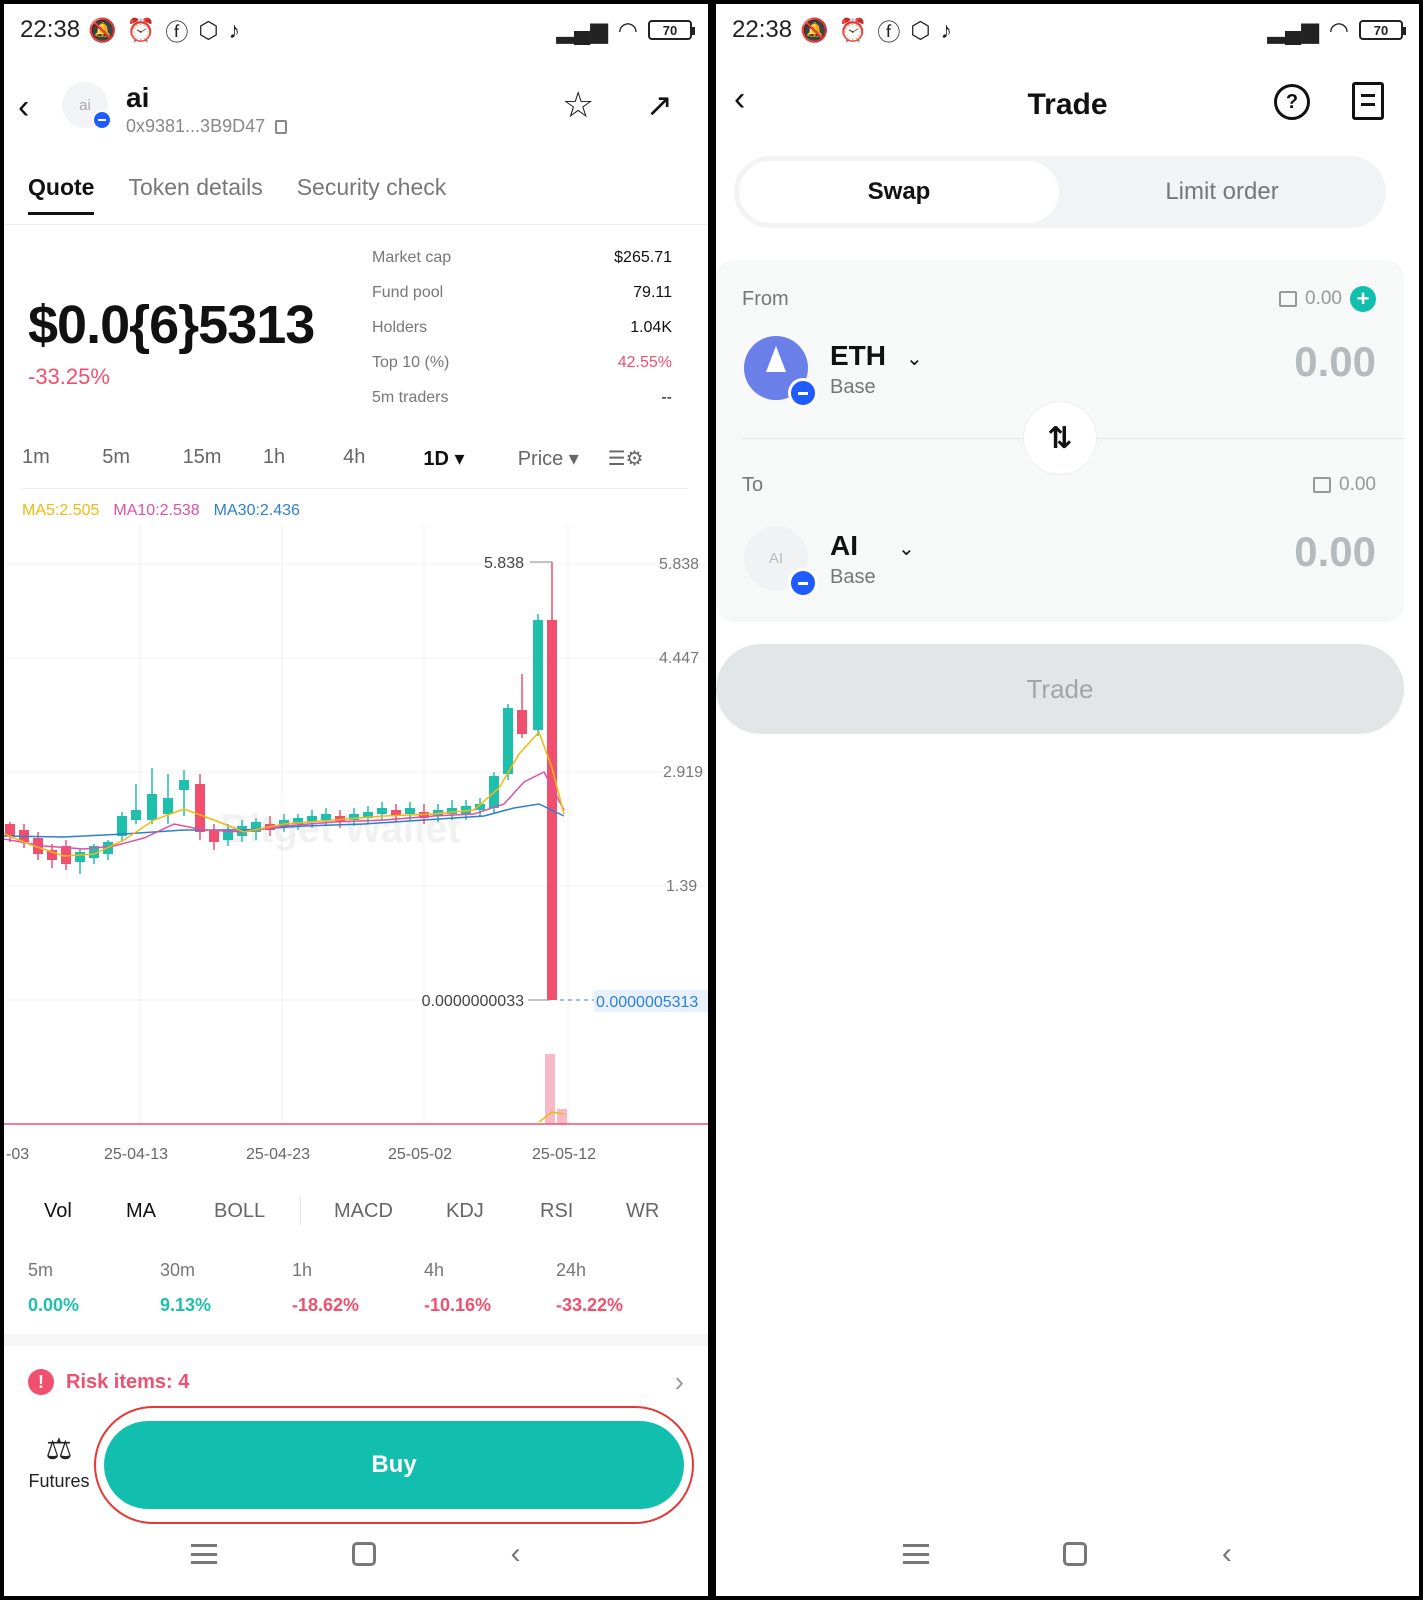  I want to click on candles-group, so click(281, 781).